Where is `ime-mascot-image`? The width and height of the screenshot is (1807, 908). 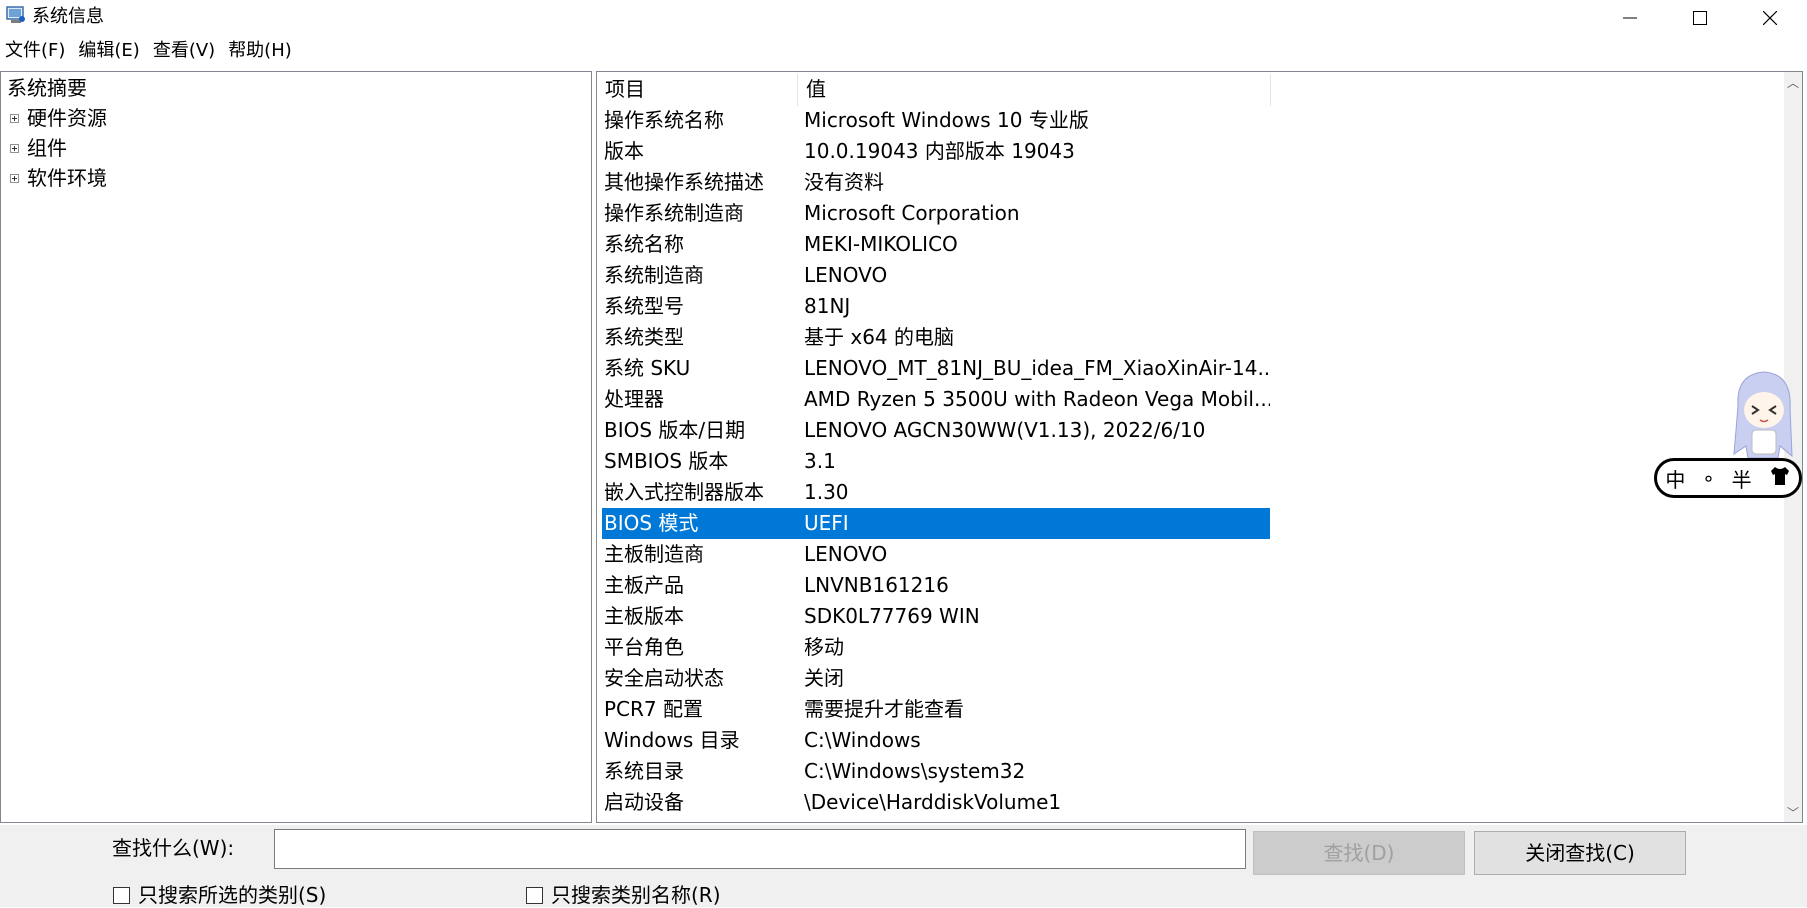
ime-mascot-image is located at coordinates (1763, 414).